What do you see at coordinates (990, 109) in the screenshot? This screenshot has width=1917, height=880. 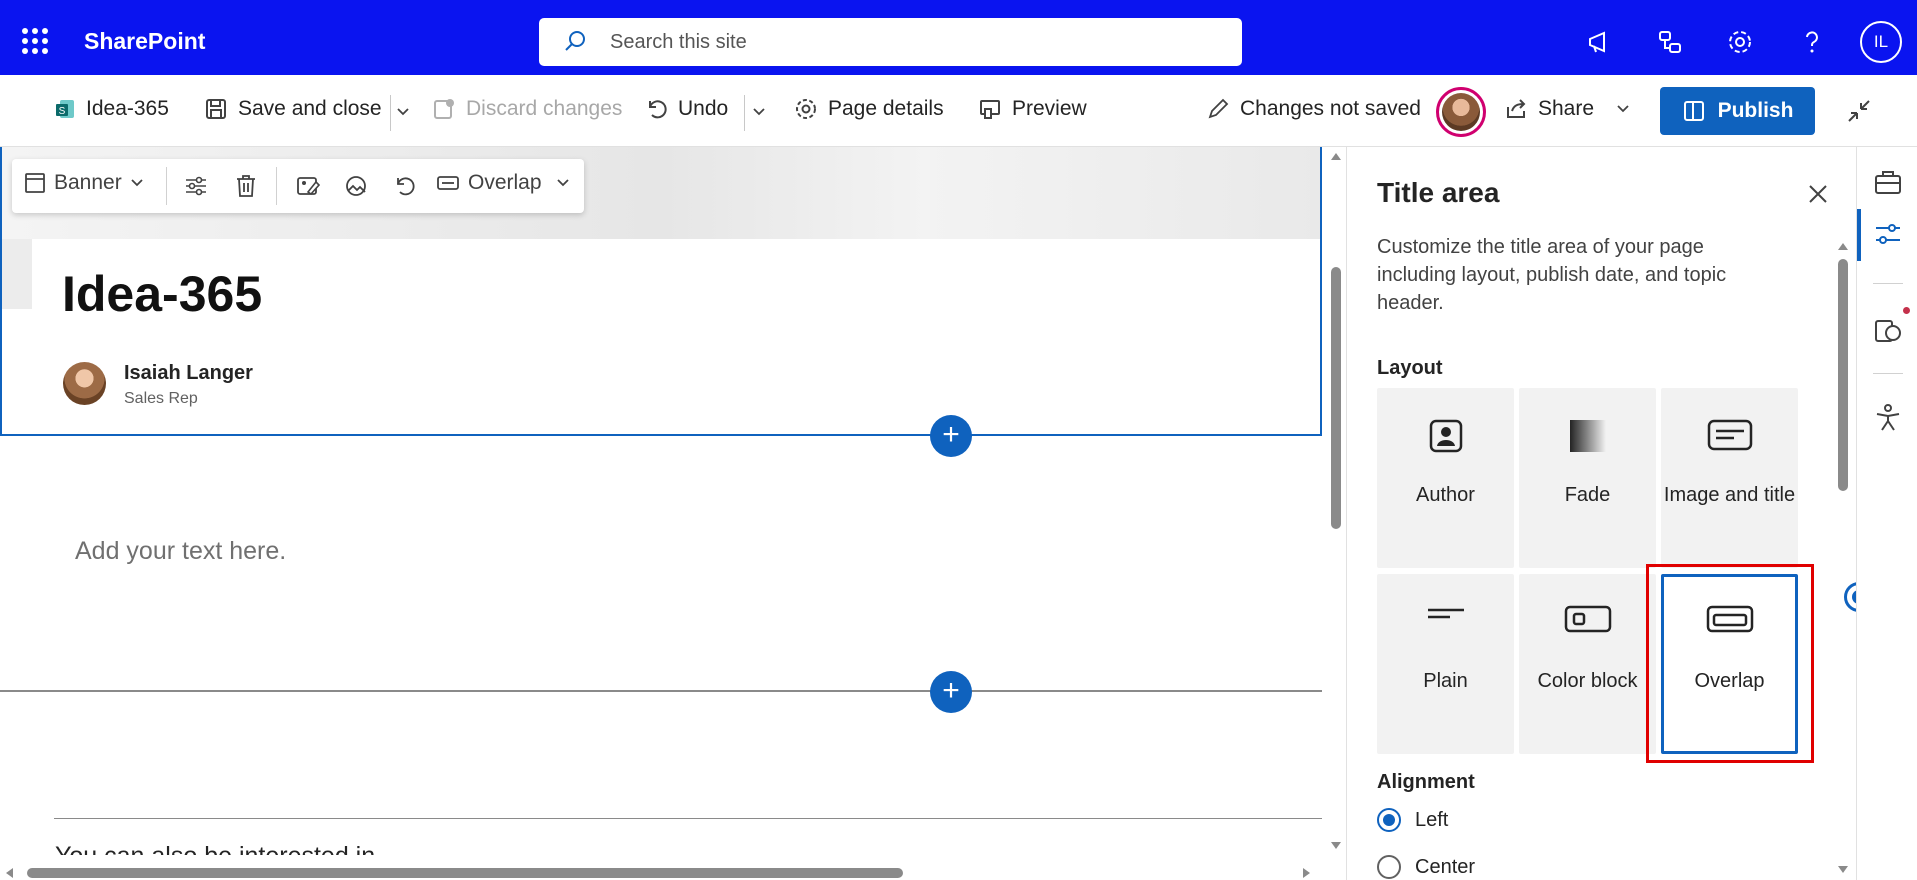 I see `preview-icon` at bounding box center [990, 109].